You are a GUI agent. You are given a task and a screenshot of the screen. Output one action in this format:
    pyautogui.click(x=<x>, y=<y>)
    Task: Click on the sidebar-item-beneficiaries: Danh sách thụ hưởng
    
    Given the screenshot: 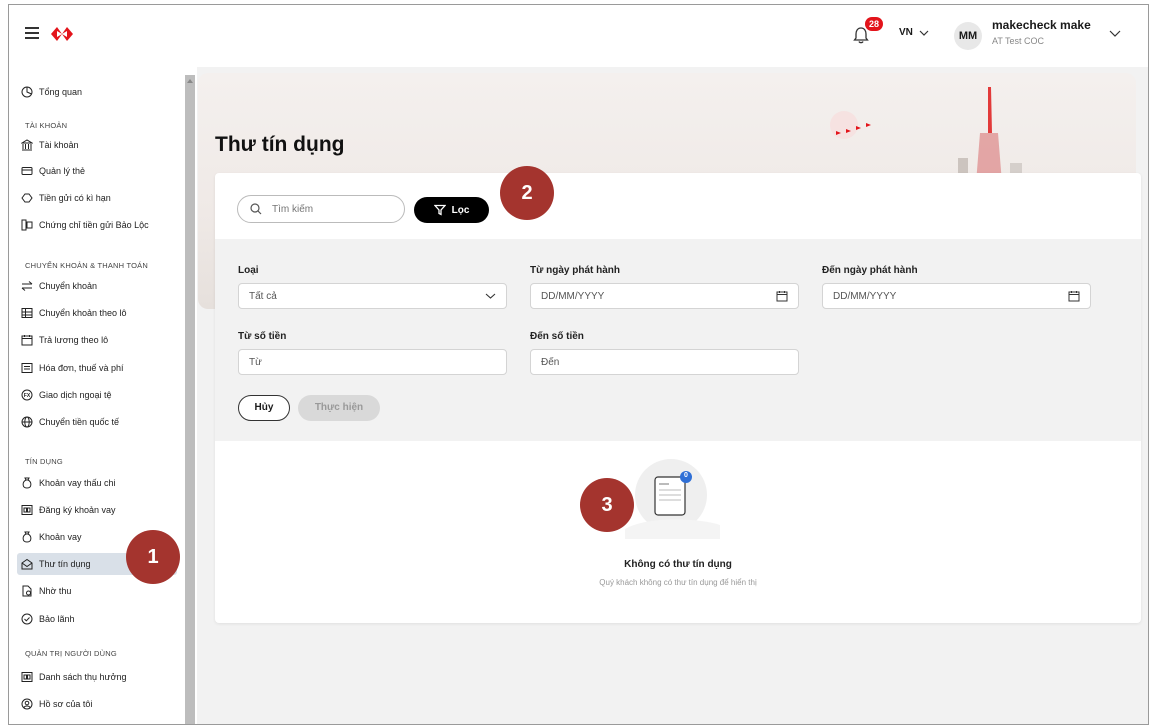 What is the action you would take?
    pyautogui.click(x=71, y=677)
    